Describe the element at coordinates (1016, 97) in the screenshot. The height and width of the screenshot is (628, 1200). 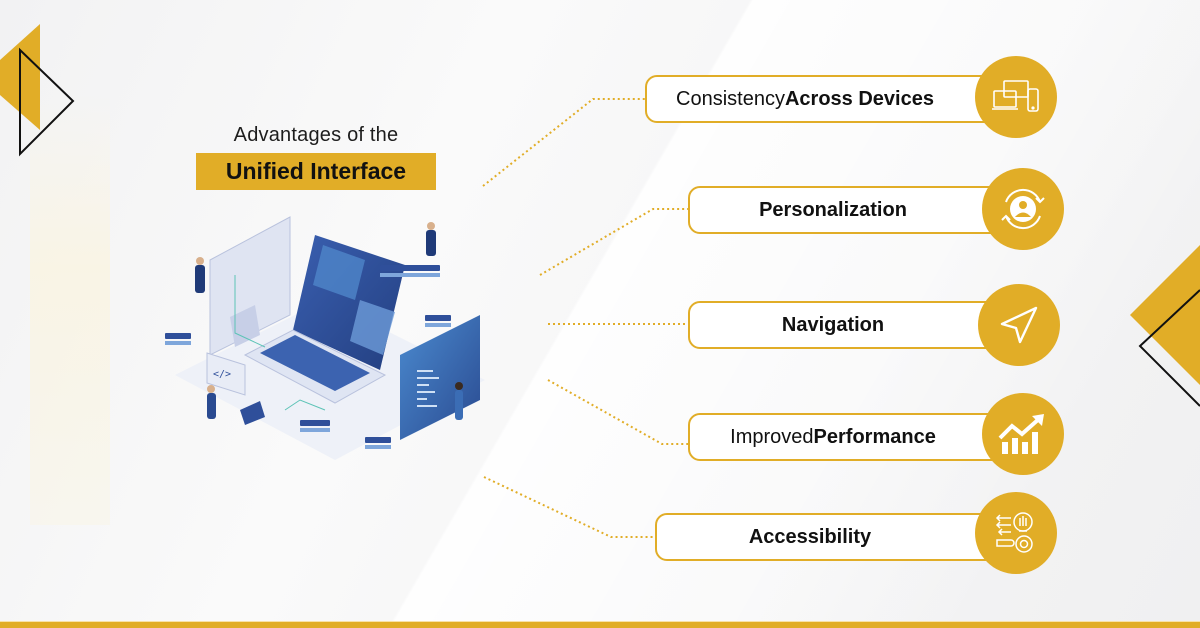
I see `devices-icon` at that location.